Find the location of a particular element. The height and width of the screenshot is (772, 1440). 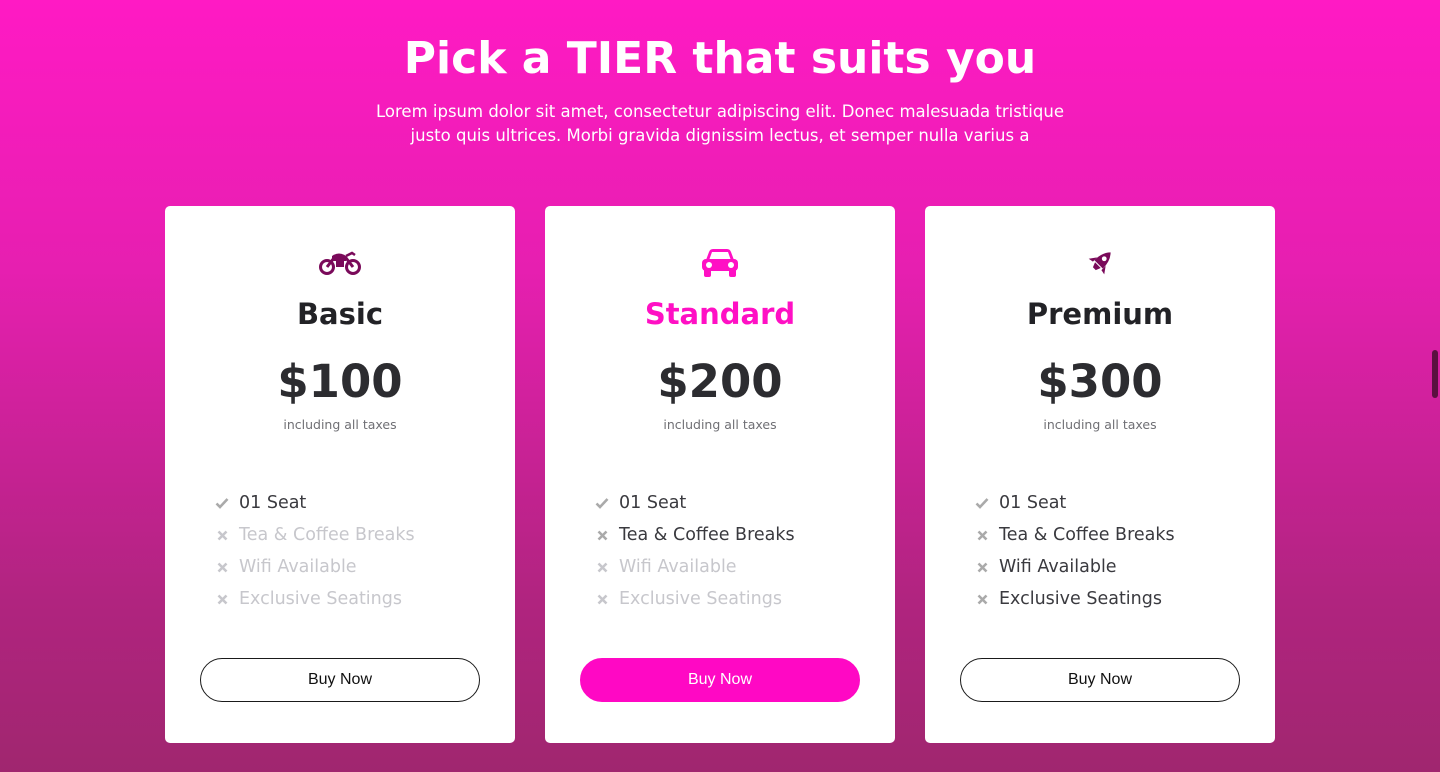

tier-price: $100 is located at coordinates (340, 381).